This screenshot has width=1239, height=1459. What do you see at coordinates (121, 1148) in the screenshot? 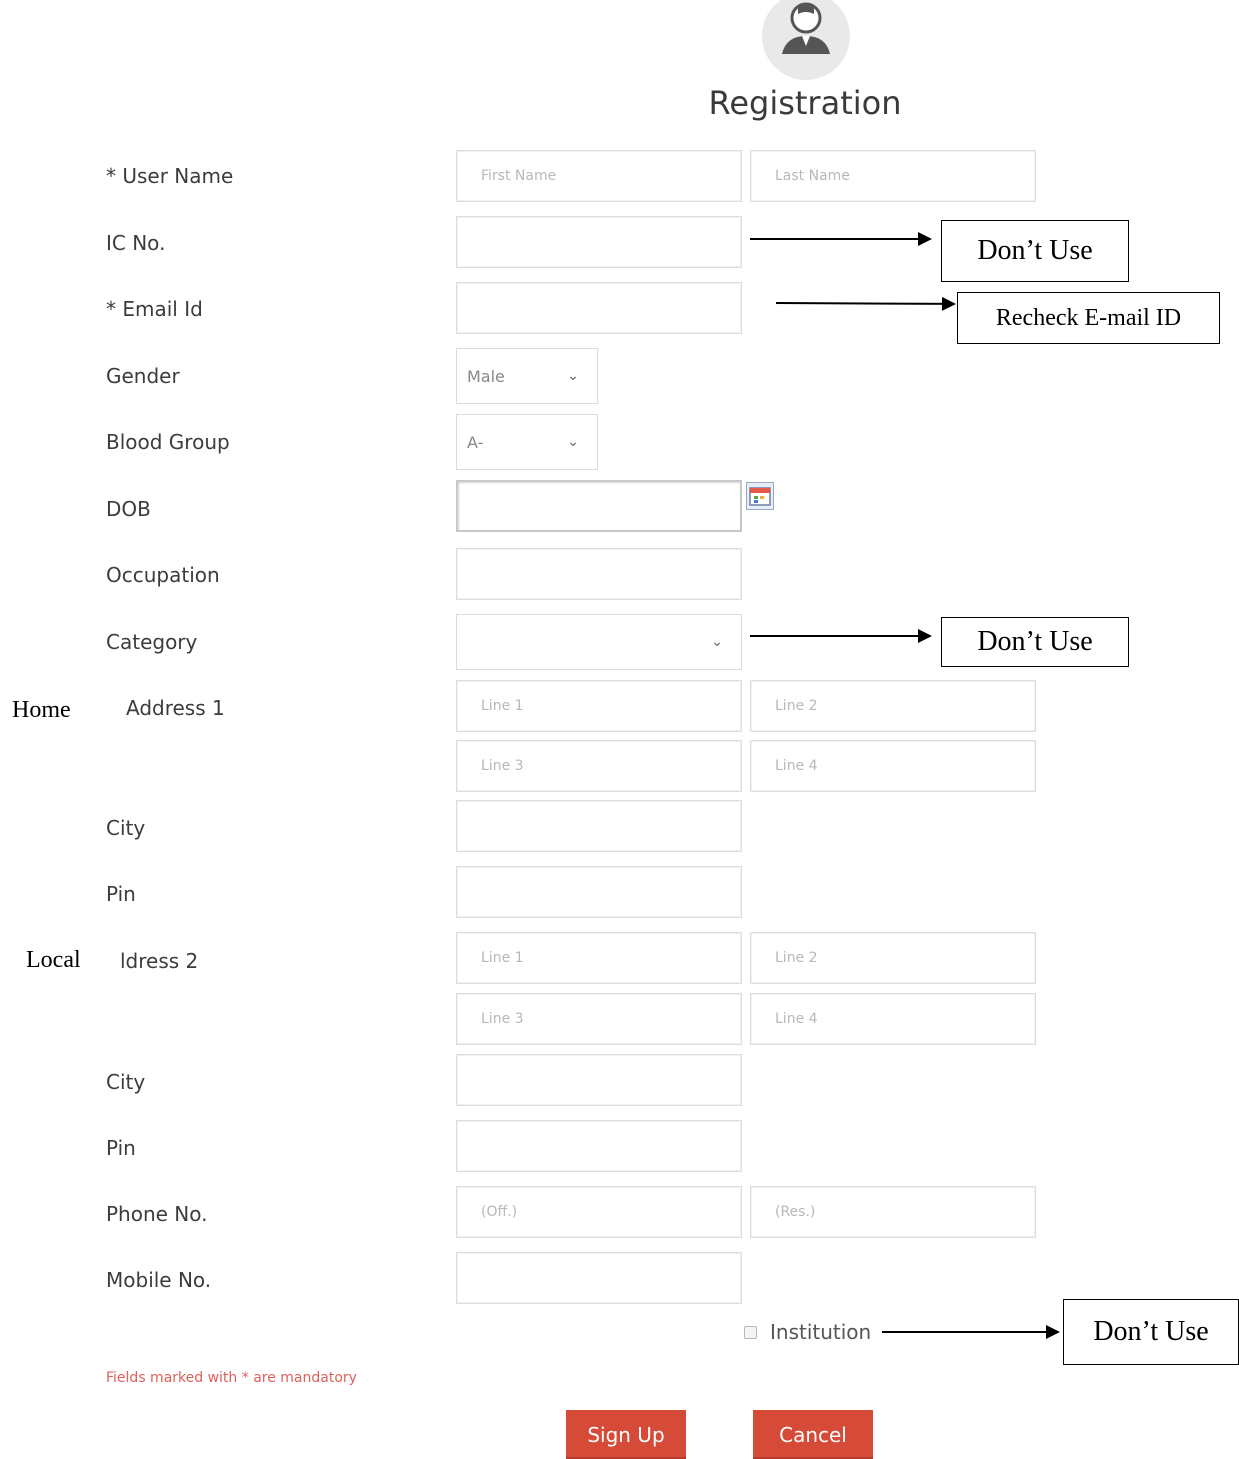
I see `pin2-label: Pin` at bounding box center [121, 1148].